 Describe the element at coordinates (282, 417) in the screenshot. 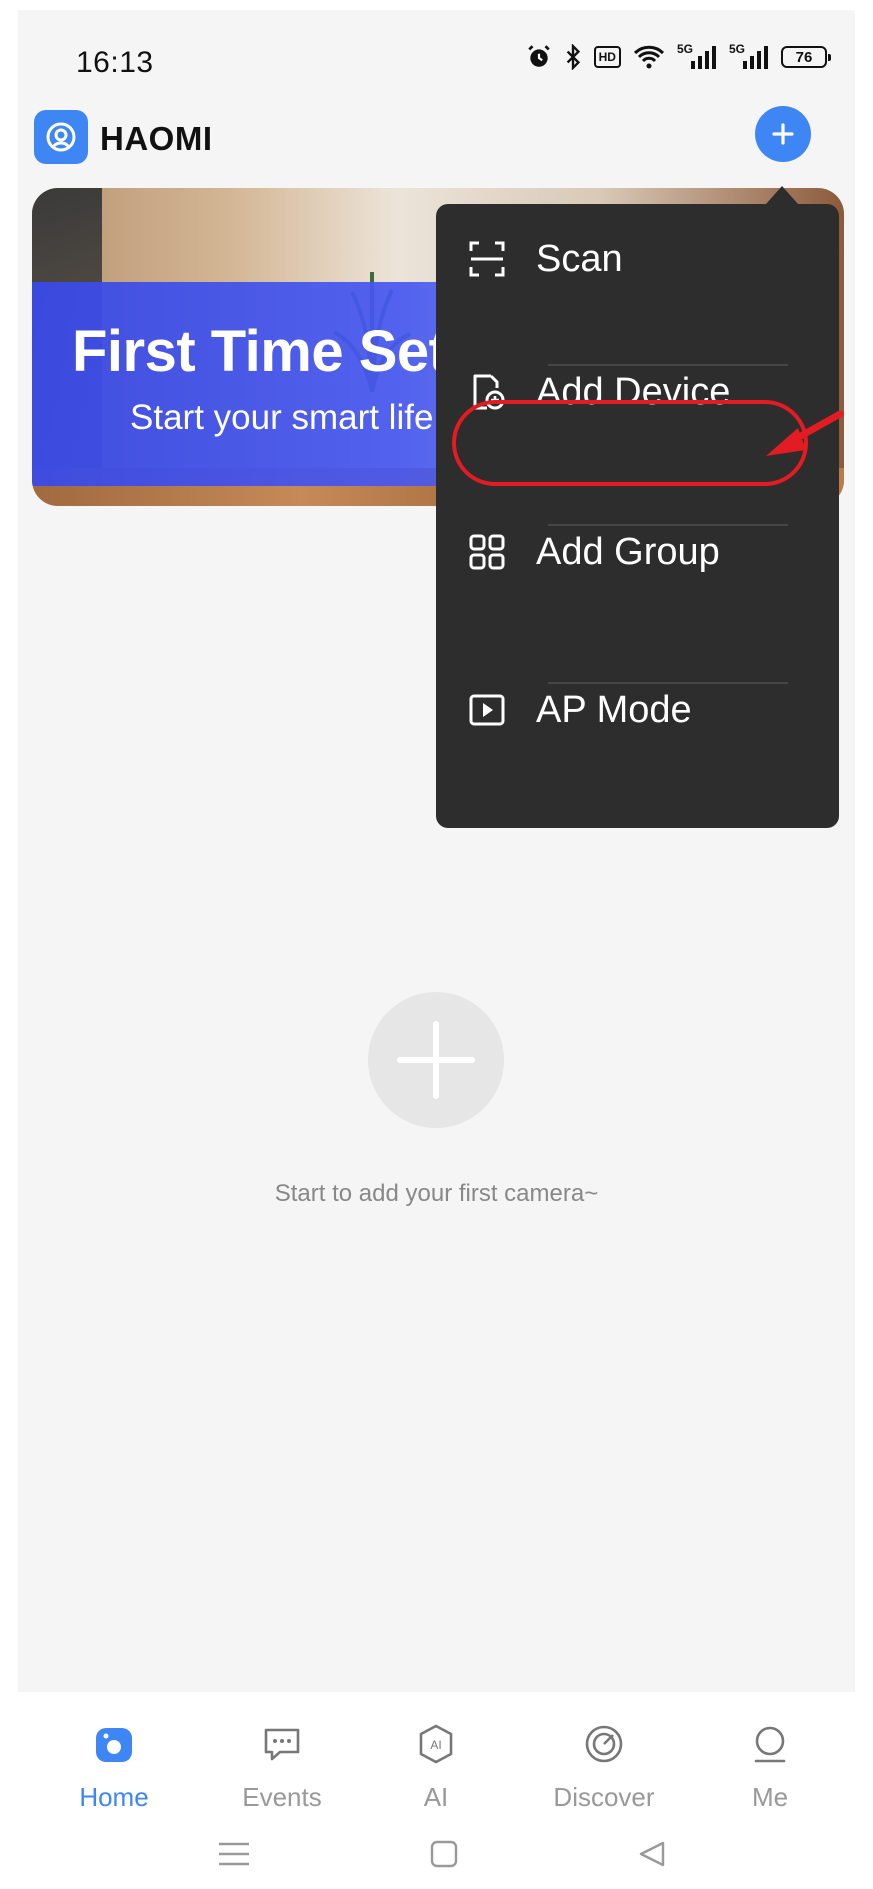

I see `banner-subtitle: Start your smart life` at that location.